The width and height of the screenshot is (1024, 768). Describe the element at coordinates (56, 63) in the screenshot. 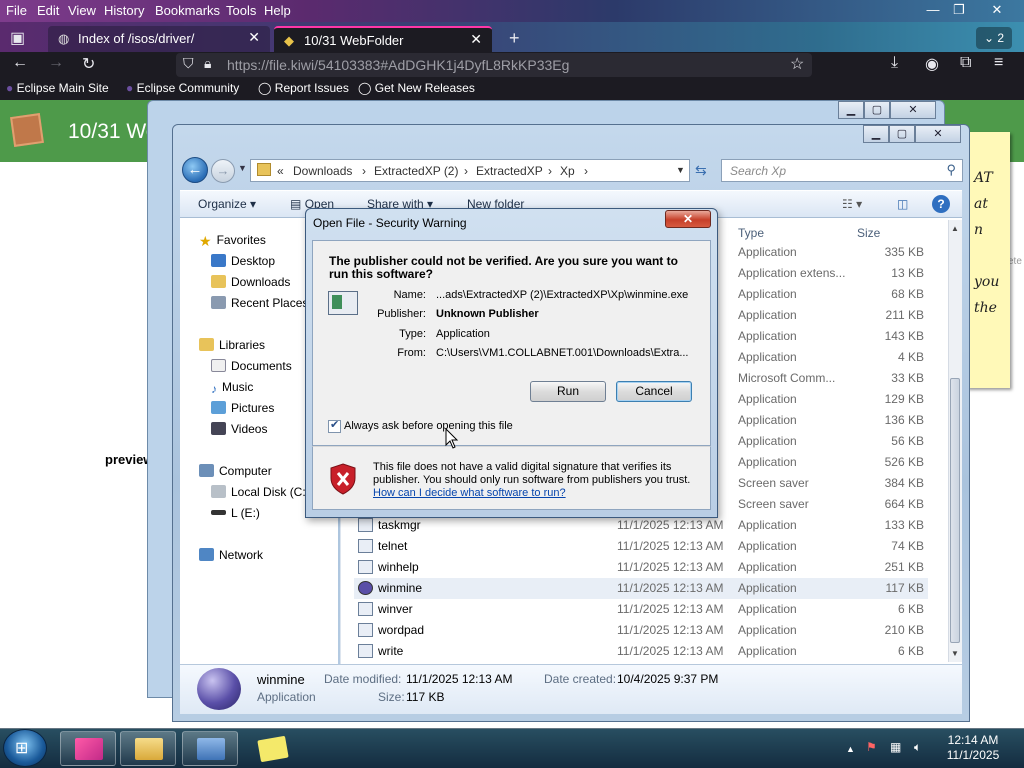

I see `forward-icon: →` at that location.